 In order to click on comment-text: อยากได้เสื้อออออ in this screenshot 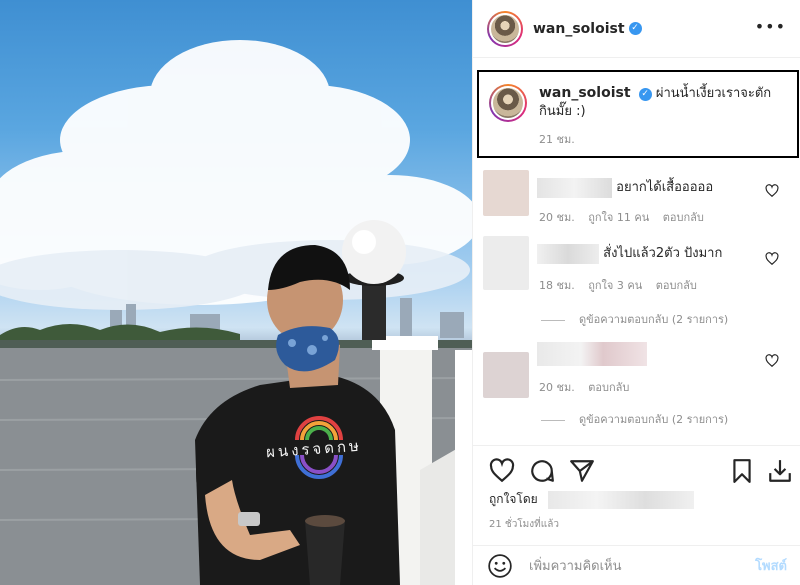, I will do `click(665, 187)`.